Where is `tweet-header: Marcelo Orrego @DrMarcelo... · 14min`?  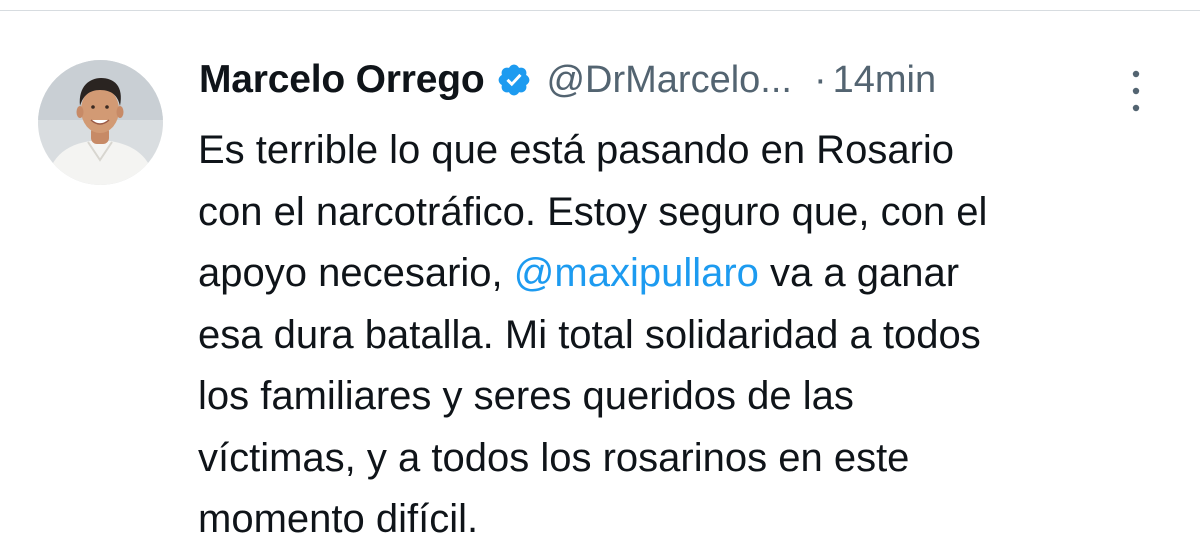 tweet-header: Marcelo Orrego @DrMarcelo... · 14min is located at coordinates (567, 80).